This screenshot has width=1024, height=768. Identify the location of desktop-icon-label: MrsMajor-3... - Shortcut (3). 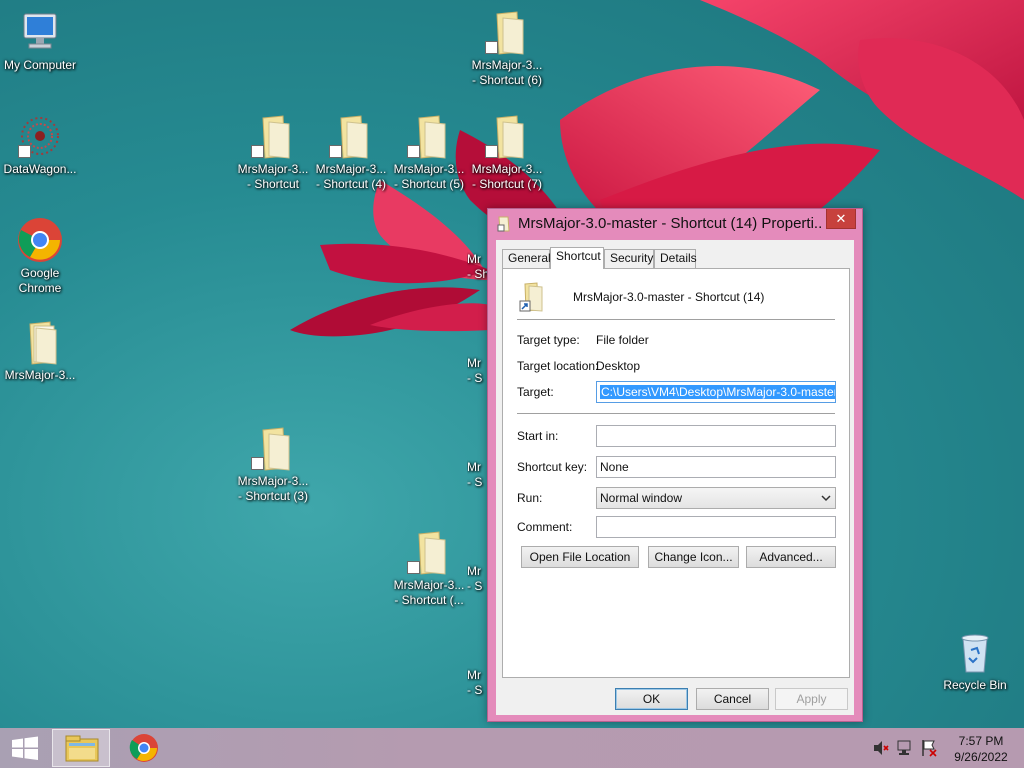
(273, 488).